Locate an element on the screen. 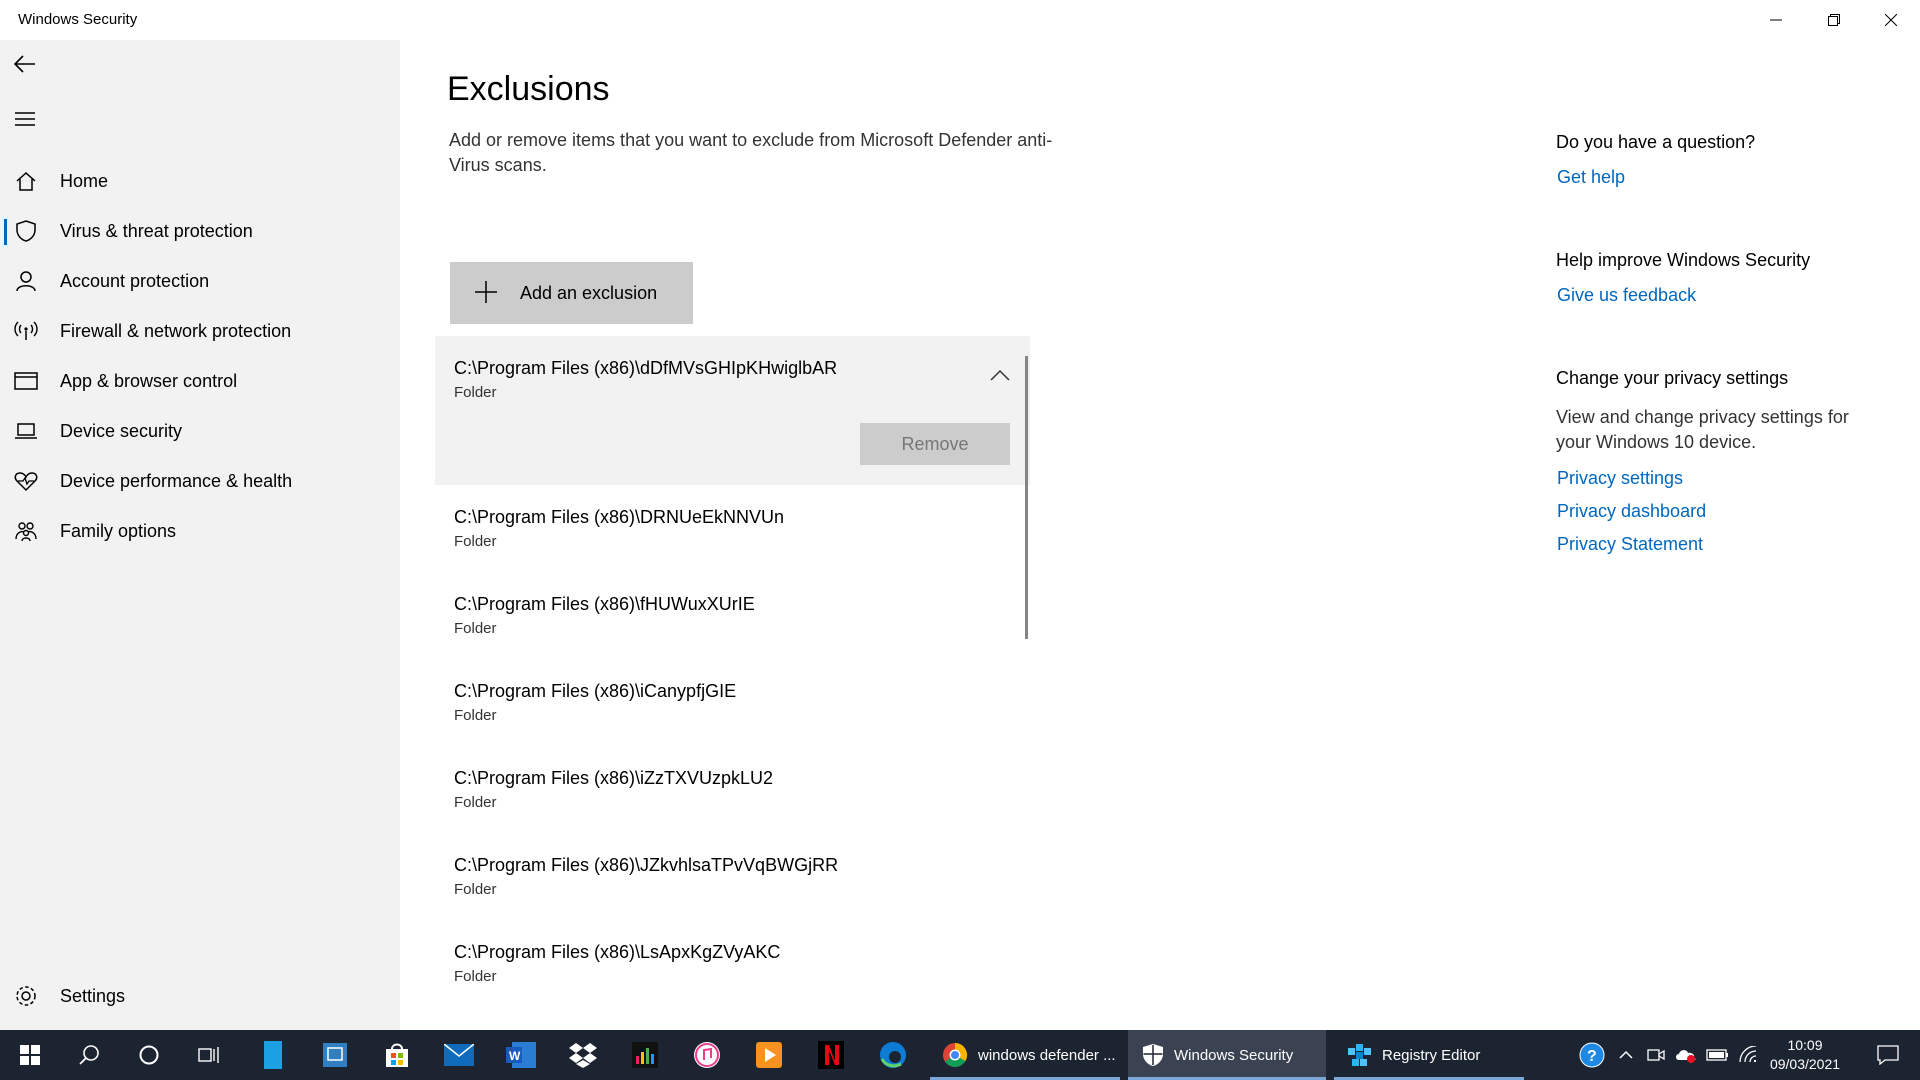 The image size is (1920, 1080). dropbox-icon is located at coordinates (583, 1055).